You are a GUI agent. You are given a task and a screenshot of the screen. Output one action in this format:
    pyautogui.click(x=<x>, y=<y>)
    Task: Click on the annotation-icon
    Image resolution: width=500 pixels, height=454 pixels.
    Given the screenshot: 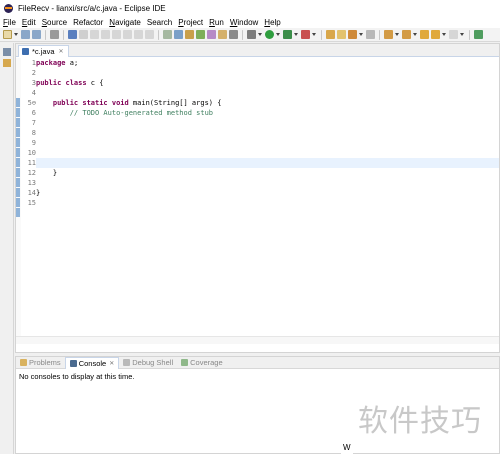 What is the action you would take?
    pyautogui.click(x=352, y=34)
    